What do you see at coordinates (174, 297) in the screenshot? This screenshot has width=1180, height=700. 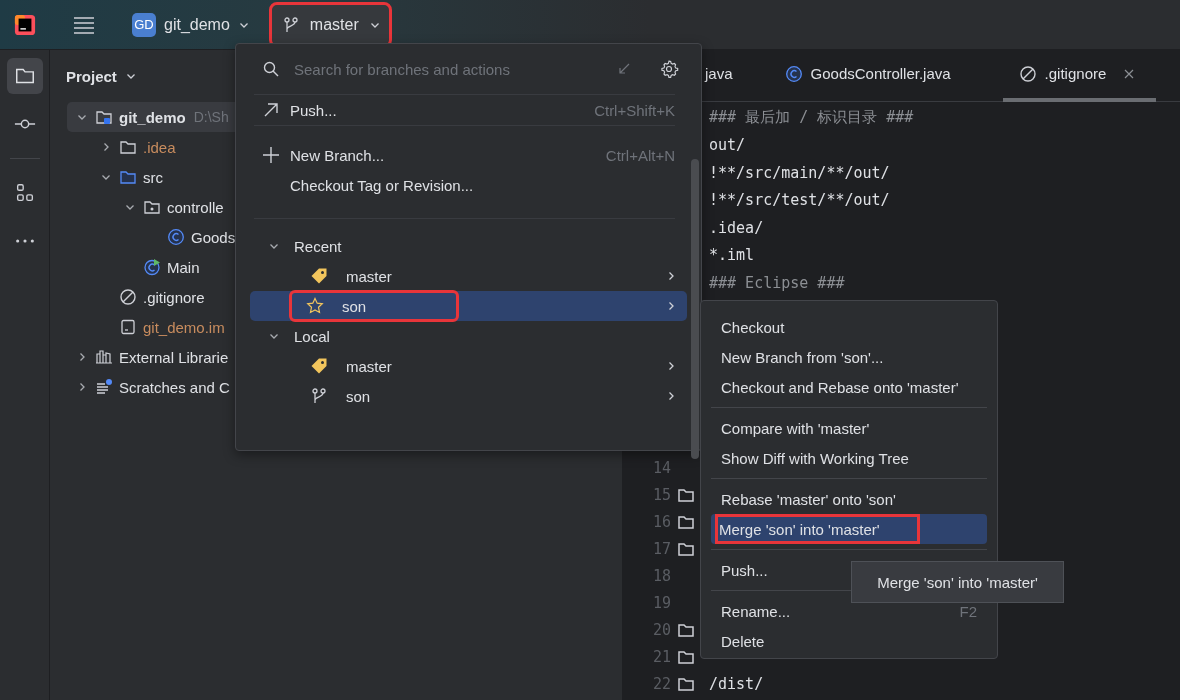 I see `tree-item-label: .gitignore` at bounding box center [174, 297].